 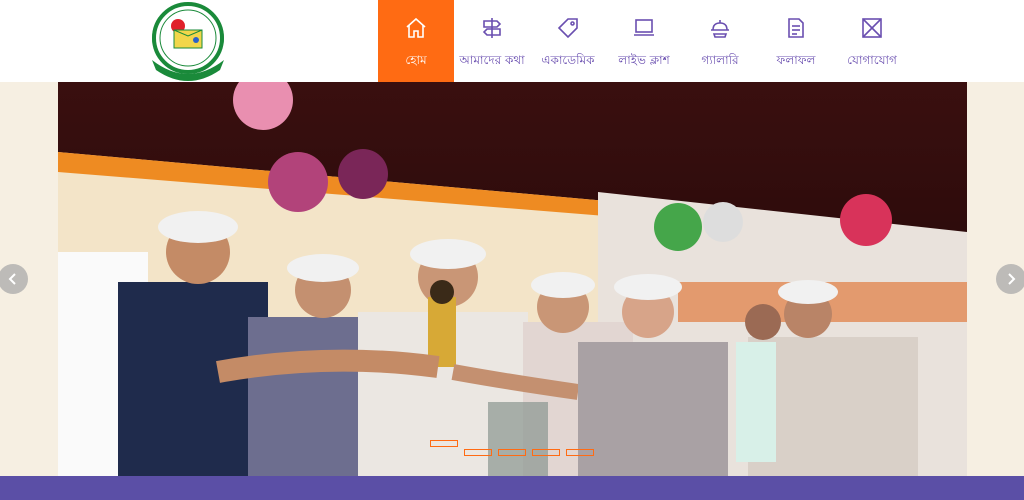 I want to click on signpost-icon, so click(x=492, y=28).